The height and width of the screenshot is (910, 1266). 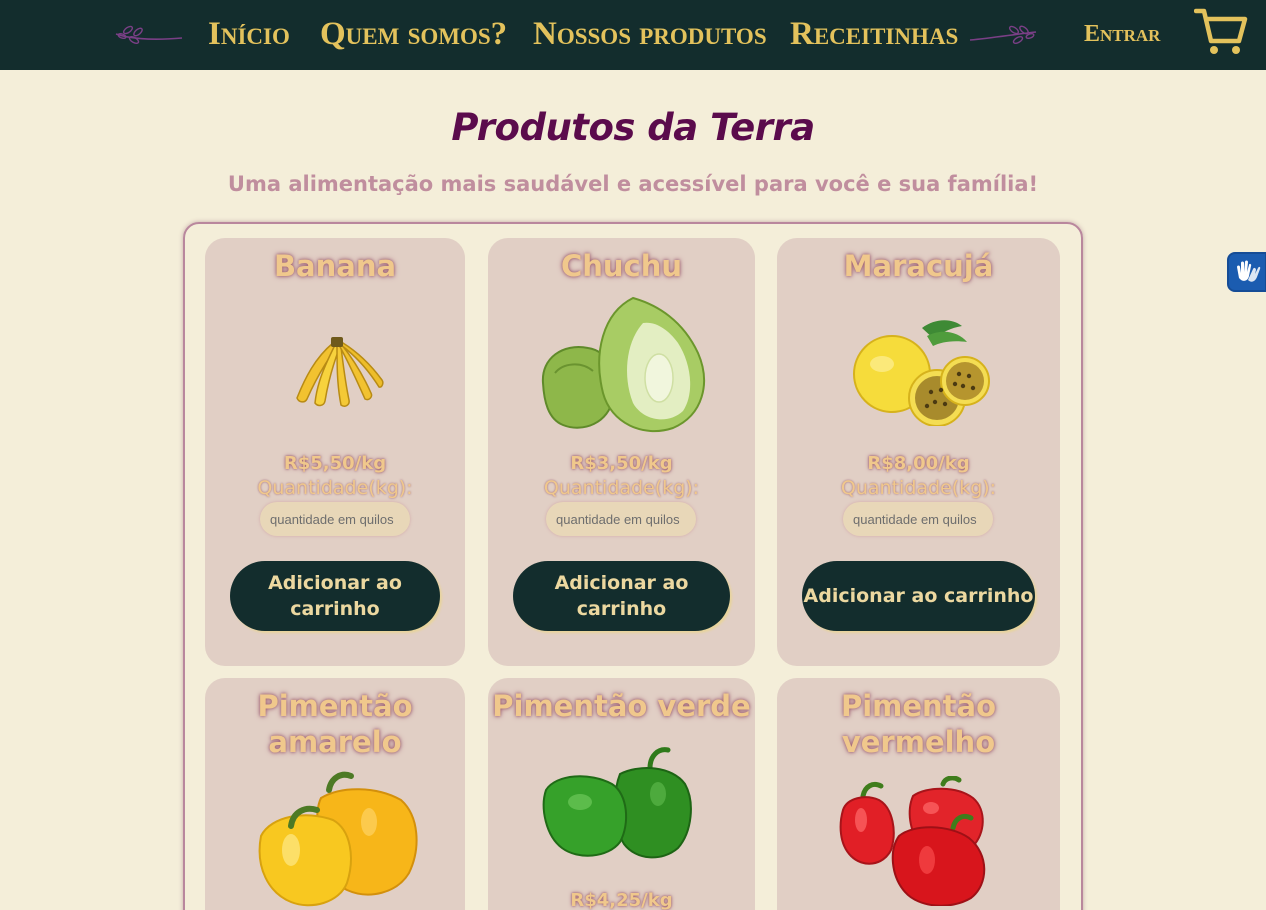 I want to click on product-price: R$8,00/kg, so click(x=918, y=463).